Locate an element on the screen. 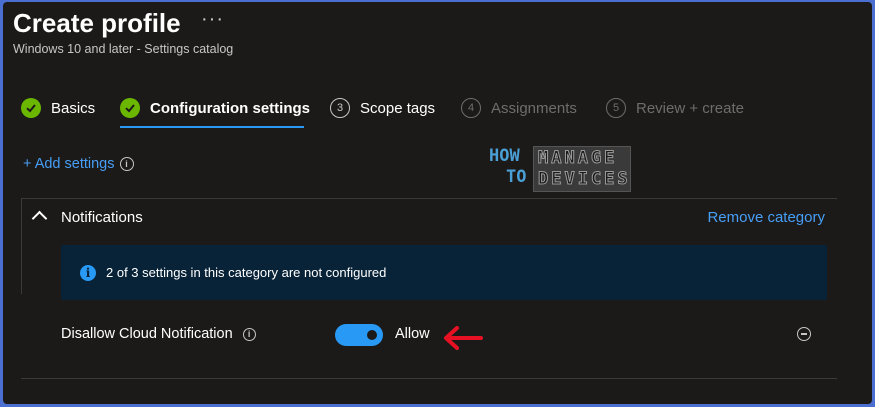  setting-name-text: Disallow Cloud Notification is located at coordinates (147, 334).